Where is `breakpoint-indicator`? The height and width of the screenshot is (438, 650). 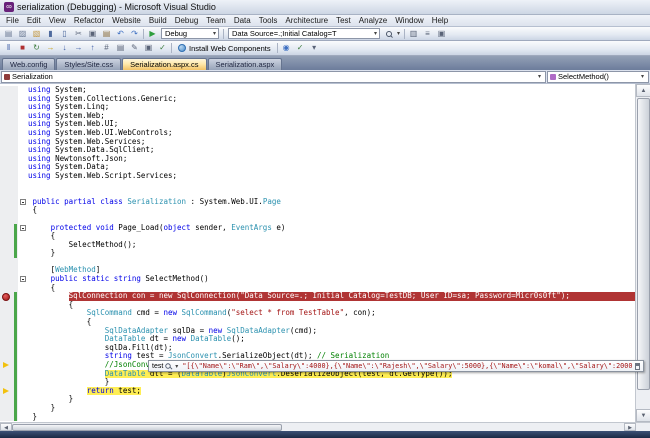 breakpoint-indicator is located at coordinates (6, 296).